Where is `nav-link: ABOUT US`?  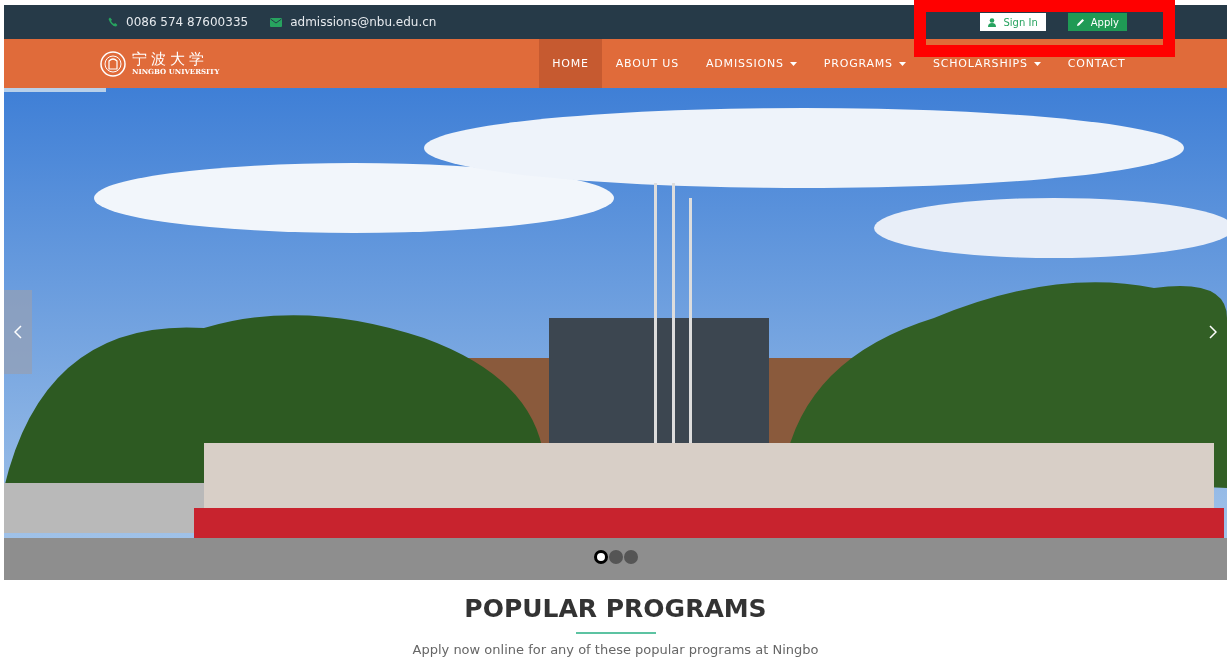
nav-link: ABOUT US is located at coordinates (647, 63).